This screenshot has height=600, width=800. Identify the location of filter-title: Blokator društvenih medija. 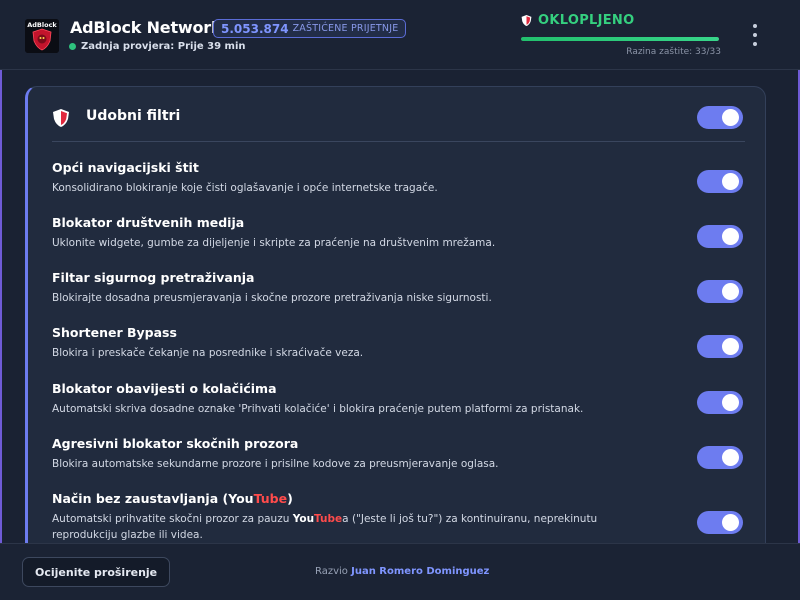
(148, 222).